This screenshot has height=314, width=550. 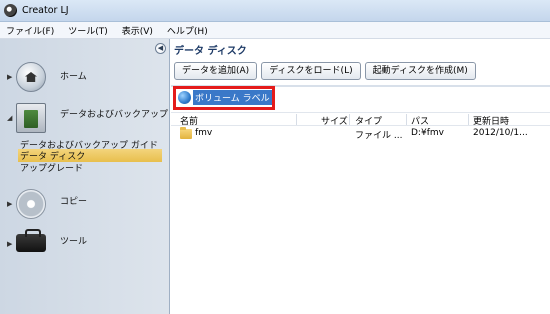 I want to click on sub-item-upgrade: アップグレード, so click(x=51, y=167).